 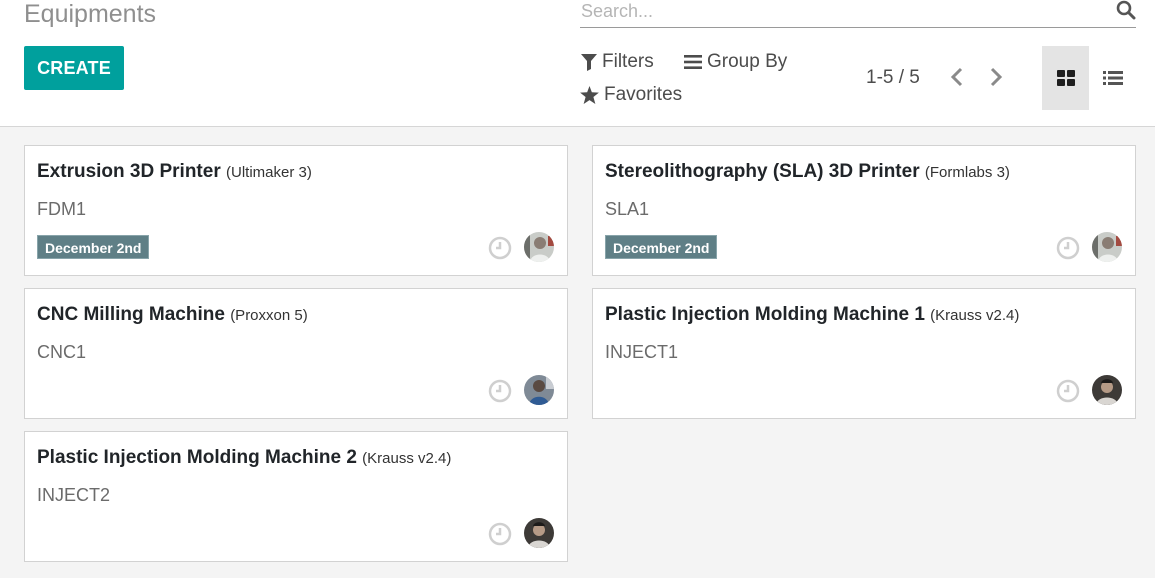 What do you see at coordinates (197, 457) in the screenshot?
I see `equipment-name: Plastic Injection Molding Machine 2` at bounding box center [197, 457].